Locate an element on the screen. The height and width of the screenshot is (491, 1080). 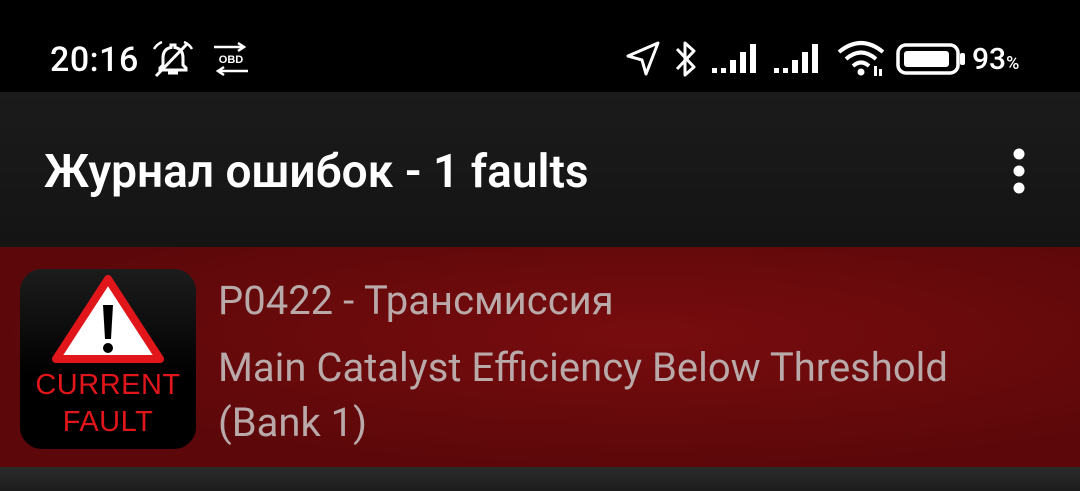
battery-percentage: 93% is located at coordinates (995, 62).